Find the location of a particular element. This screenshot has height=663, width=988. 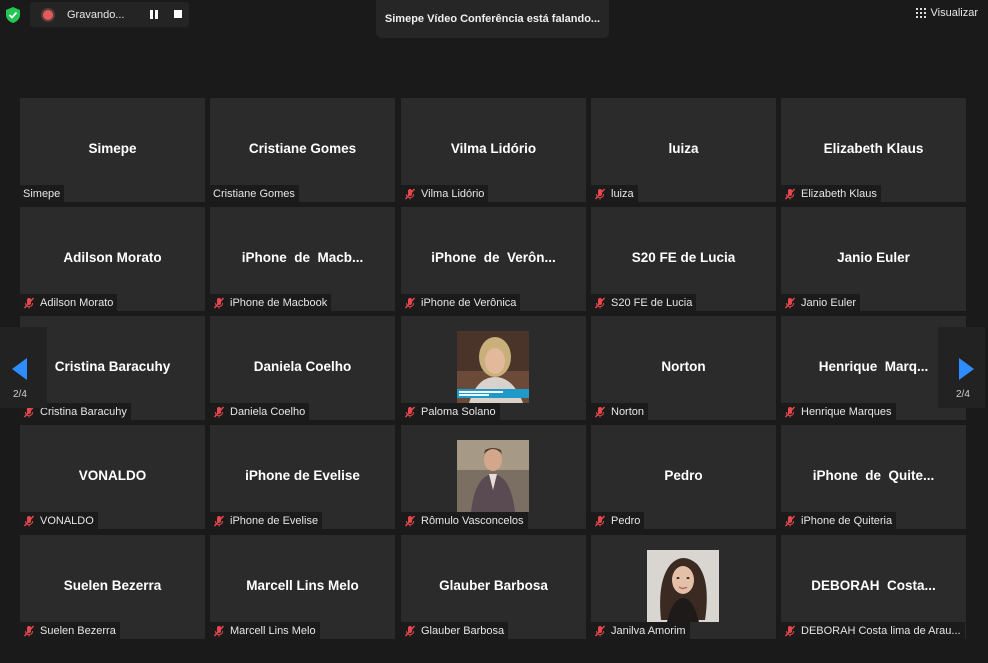

pause-recording-button is located at coordinates (154, 14).